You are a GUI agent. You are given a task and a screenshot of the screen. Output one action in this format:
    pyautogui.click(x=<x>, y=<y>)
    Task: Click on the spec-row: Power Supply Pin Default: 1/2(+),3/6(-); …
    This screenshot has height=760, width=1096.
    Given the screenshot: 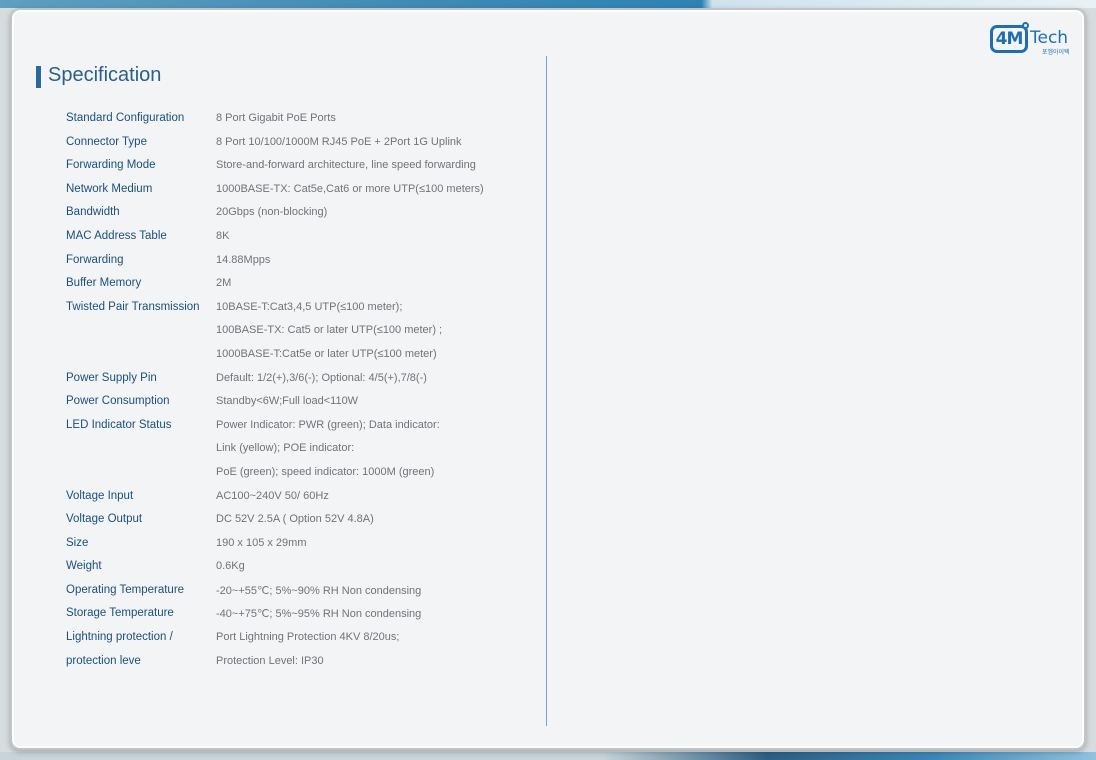 What is the action you would take?
    pyautogui.click(x=301, y=380)
    